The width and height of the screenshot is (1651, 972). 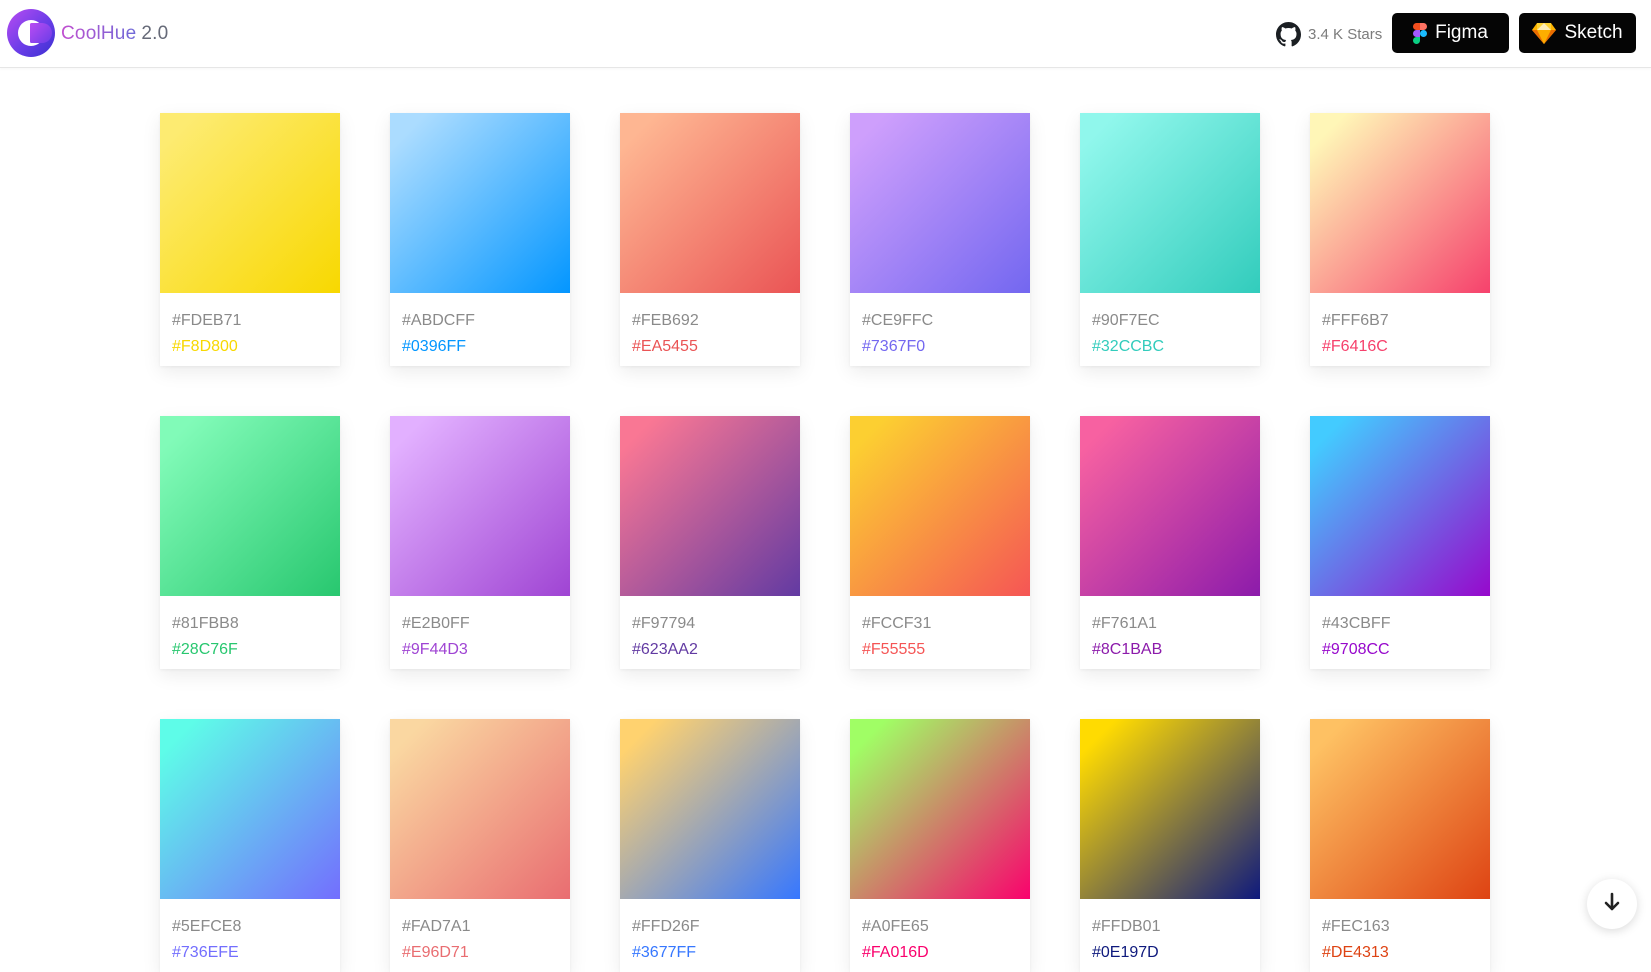 I want to click on end-color-code: #F55555, so click(x=946, y=650).